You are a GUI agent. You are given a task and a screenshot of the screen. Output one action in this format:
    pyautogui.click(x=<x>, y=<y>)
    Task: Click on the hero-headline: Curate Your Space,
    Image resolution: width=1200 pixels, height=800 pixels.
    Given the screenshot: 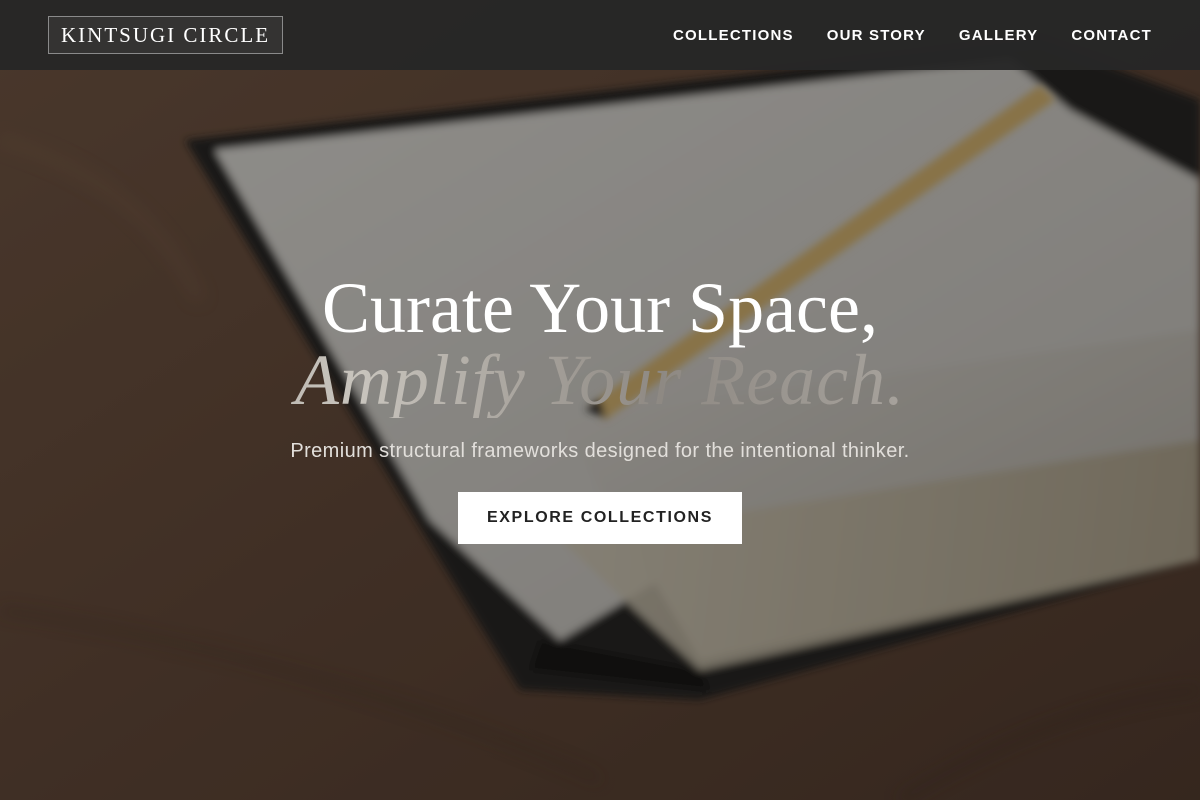 What is the action you would take?
    pyautogui.click(x=600, y=308)
    